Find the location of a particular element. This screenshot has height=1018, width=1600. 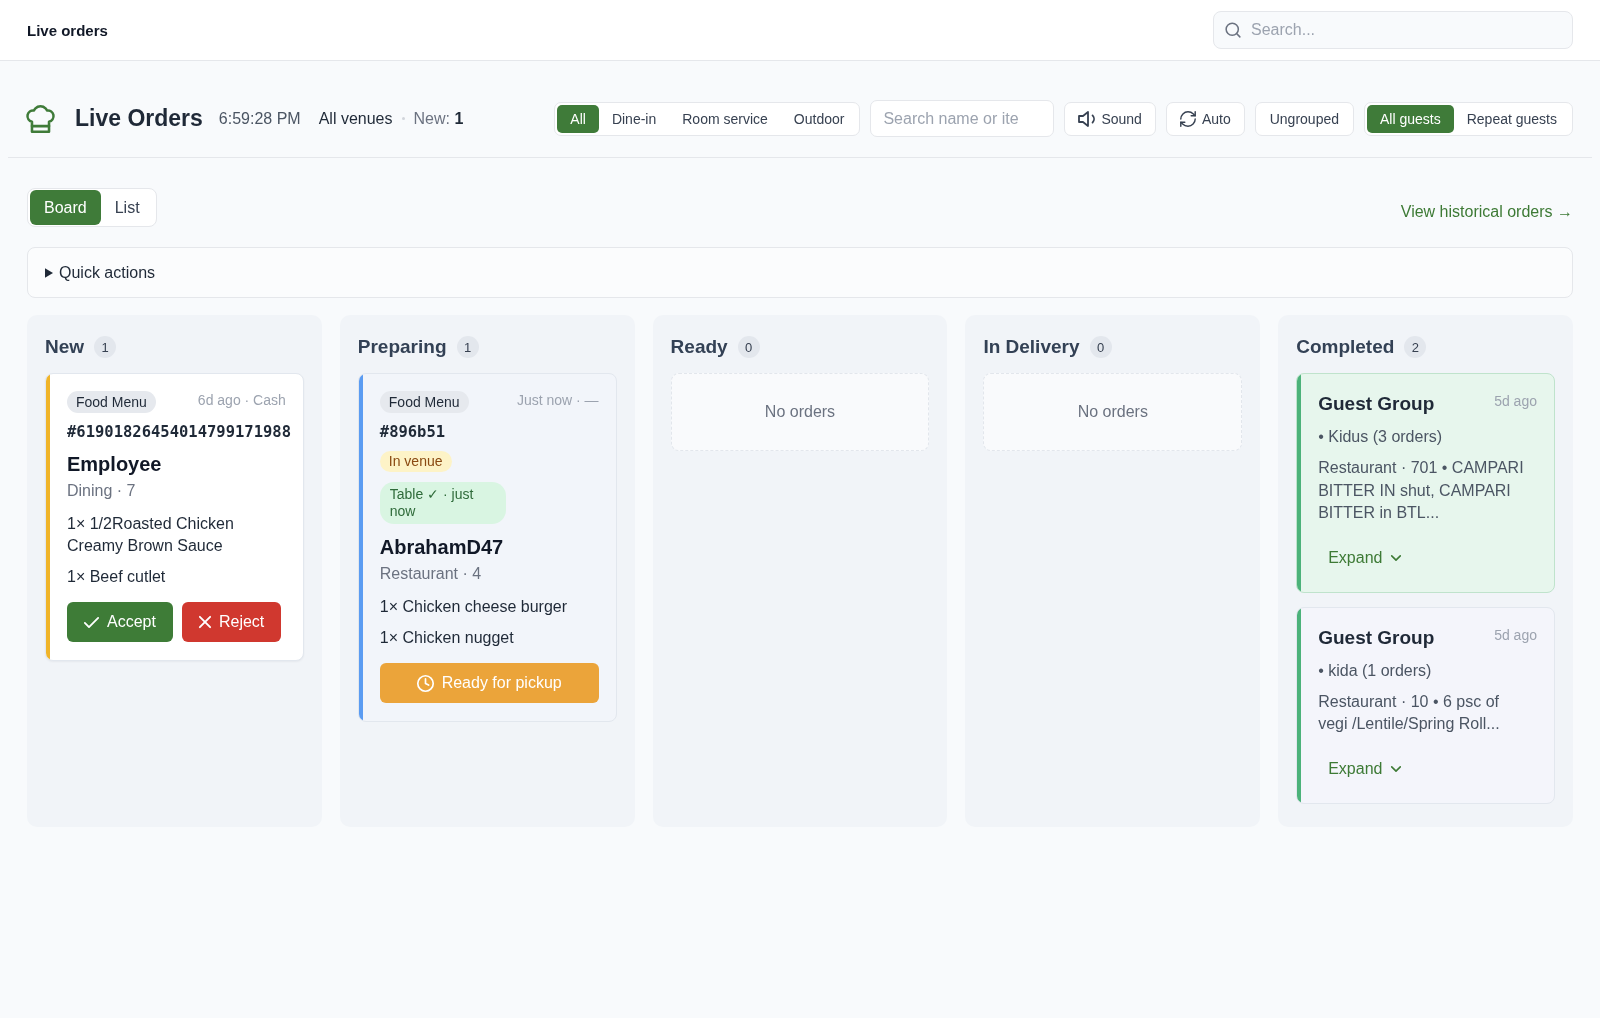

toolbar-button: Ungrouped is located at coordinates (1304, 118).